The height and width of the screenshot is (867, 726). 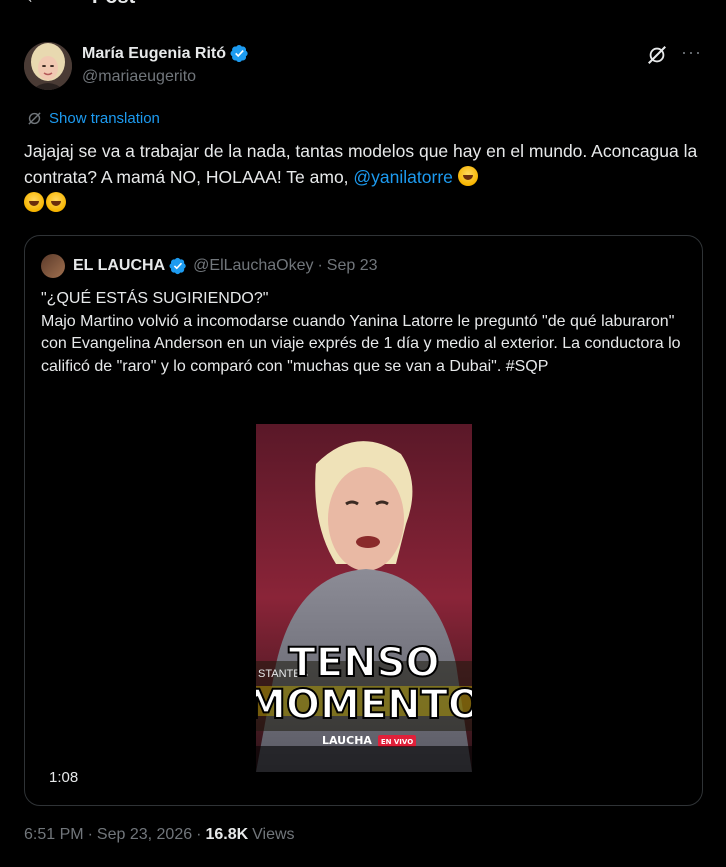 I want to click on author-name-row: María Eugenia Ritó, so click(x=165, y=53).